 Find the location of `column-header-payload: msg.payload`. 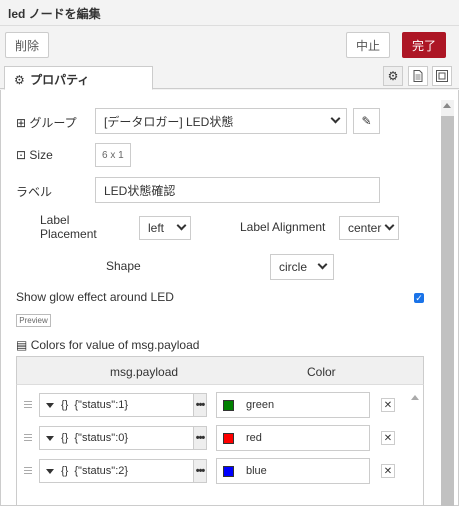

column-header-payload: msg.payload is located at coordinates (144, 372).